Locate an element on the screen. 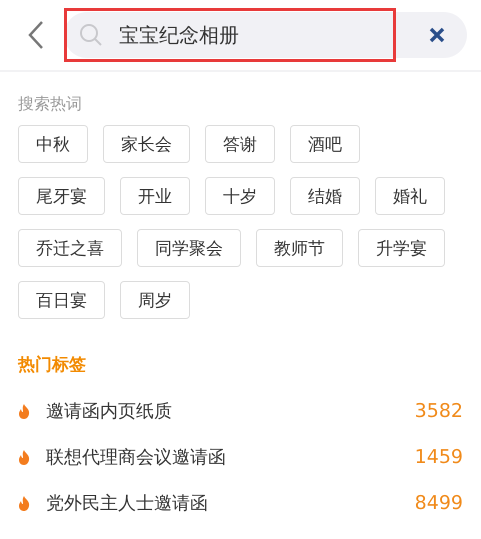 The width and height of the screenshot is (481, 539). hot-word-tag: 乔迁之喜 is located at coordinates (70, 248).